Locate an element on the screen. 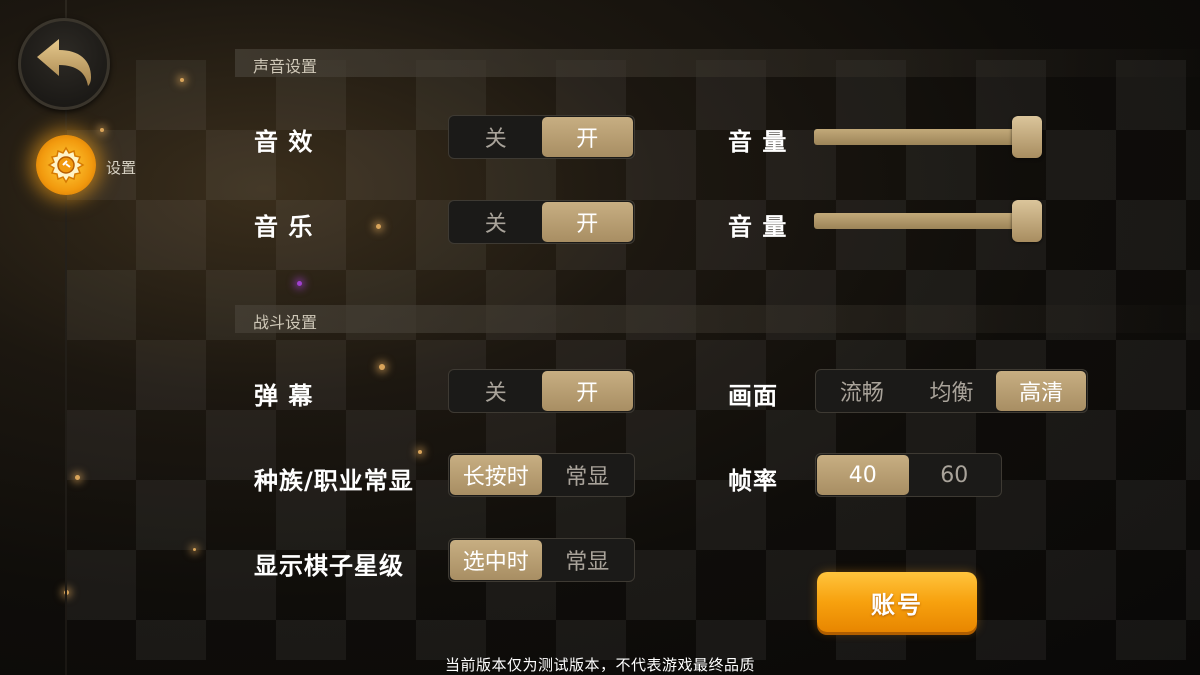 Image resolution: width=1200 pixels, height=675 pixels. section-title: 战斗设置 is located at coordinates (285, 322).